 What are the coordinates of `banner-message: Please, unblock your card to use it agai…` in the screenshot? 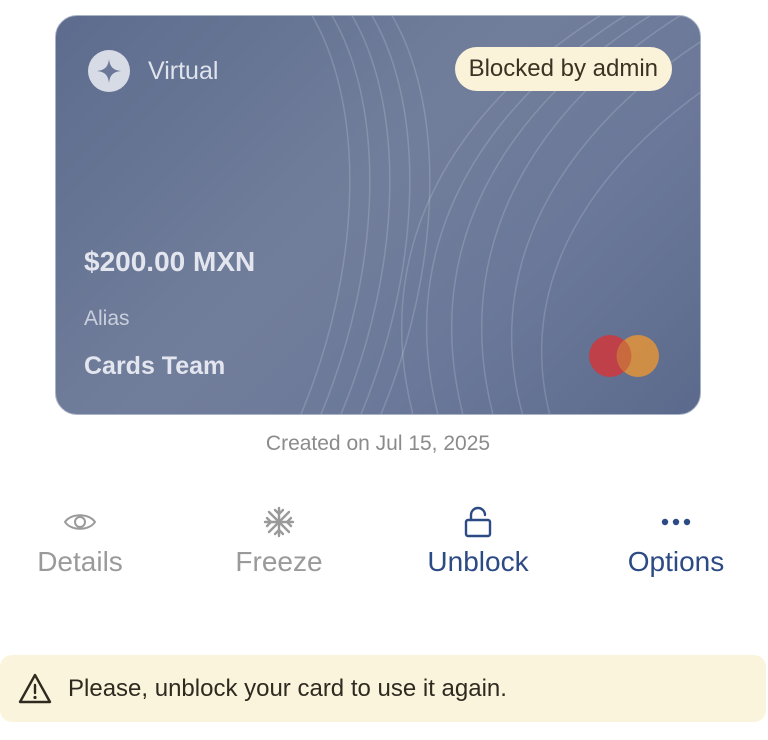 It's located at (287, 688).